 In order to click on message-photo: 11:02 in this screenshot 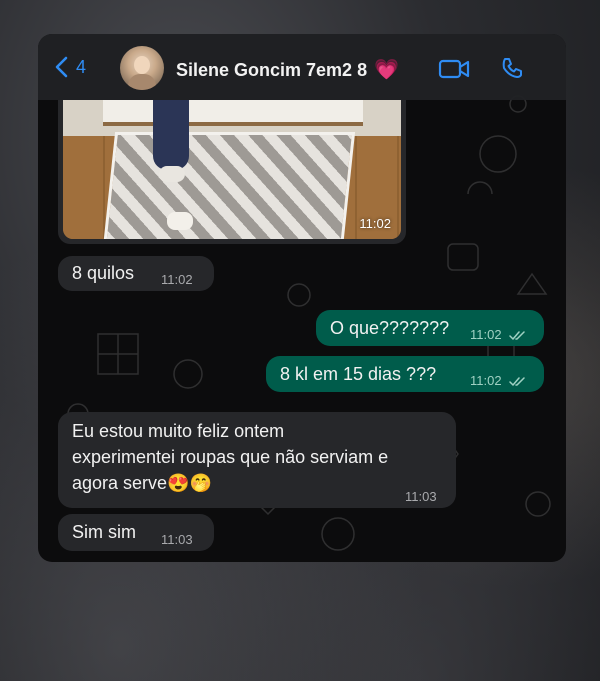, I will do `click(232, 169)`.